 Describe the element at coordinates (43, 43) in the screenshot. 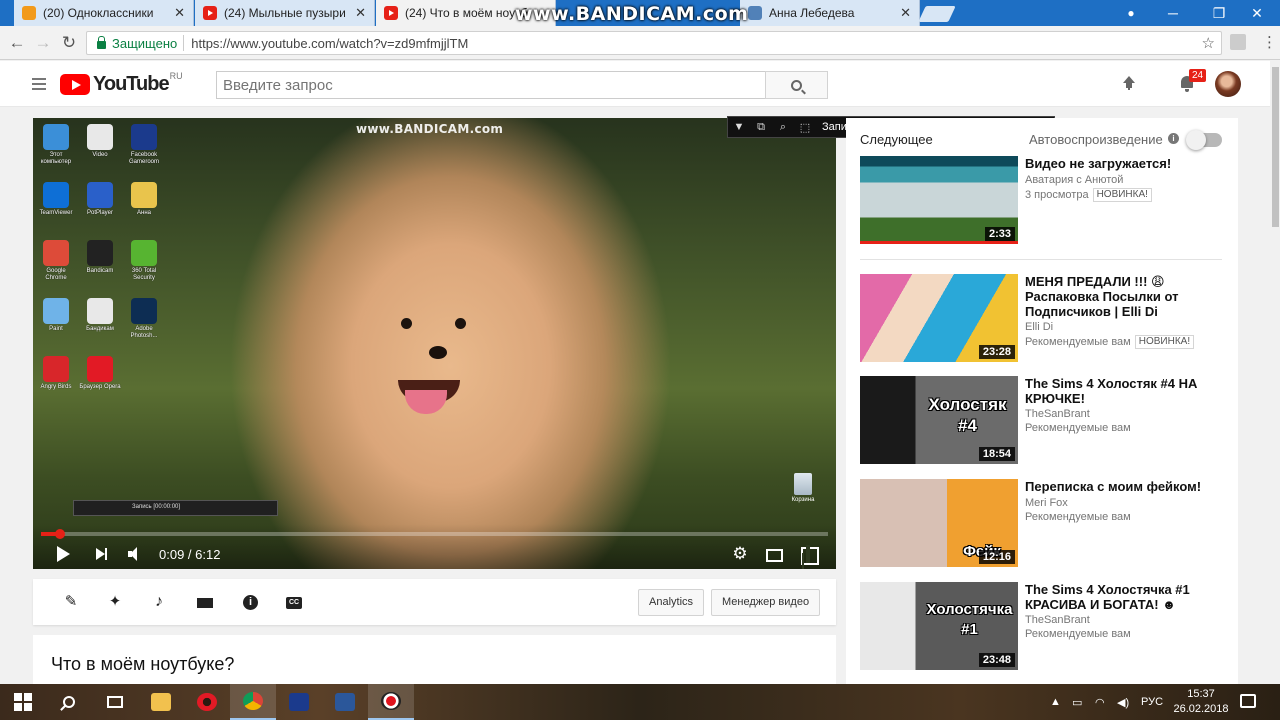

I see `forward-arrow-icon: →` at that location.